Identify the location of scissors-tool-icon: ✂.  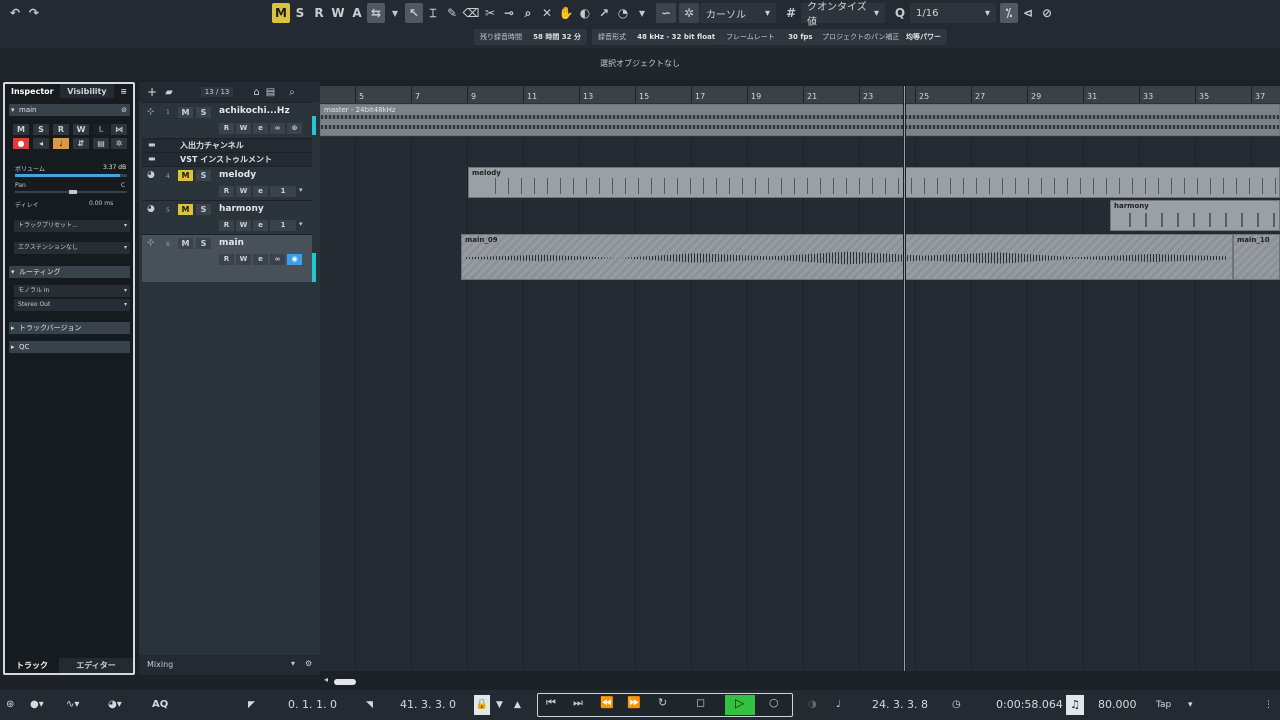
(490, 13).